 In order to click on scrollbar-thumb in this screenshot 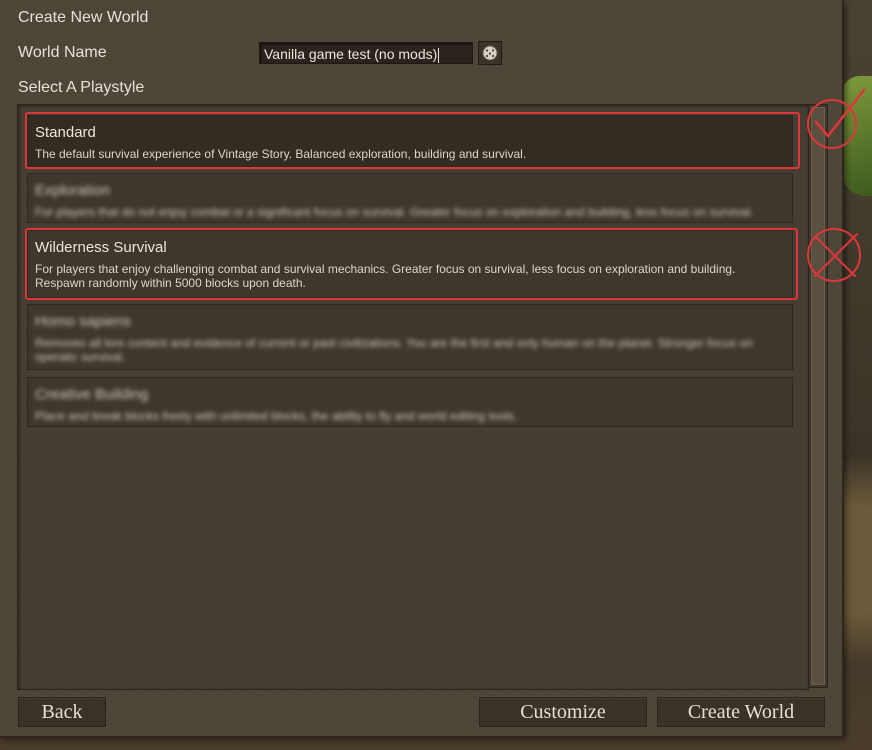, I will do `click(818, 396)`.